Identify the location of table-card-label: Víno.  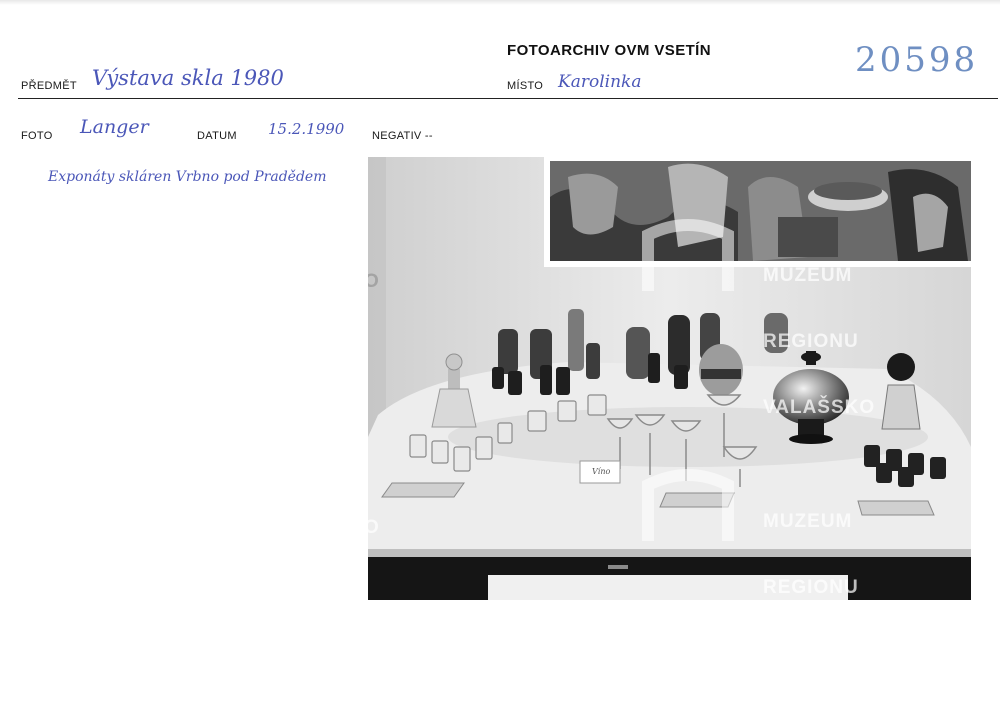
(601, 471).